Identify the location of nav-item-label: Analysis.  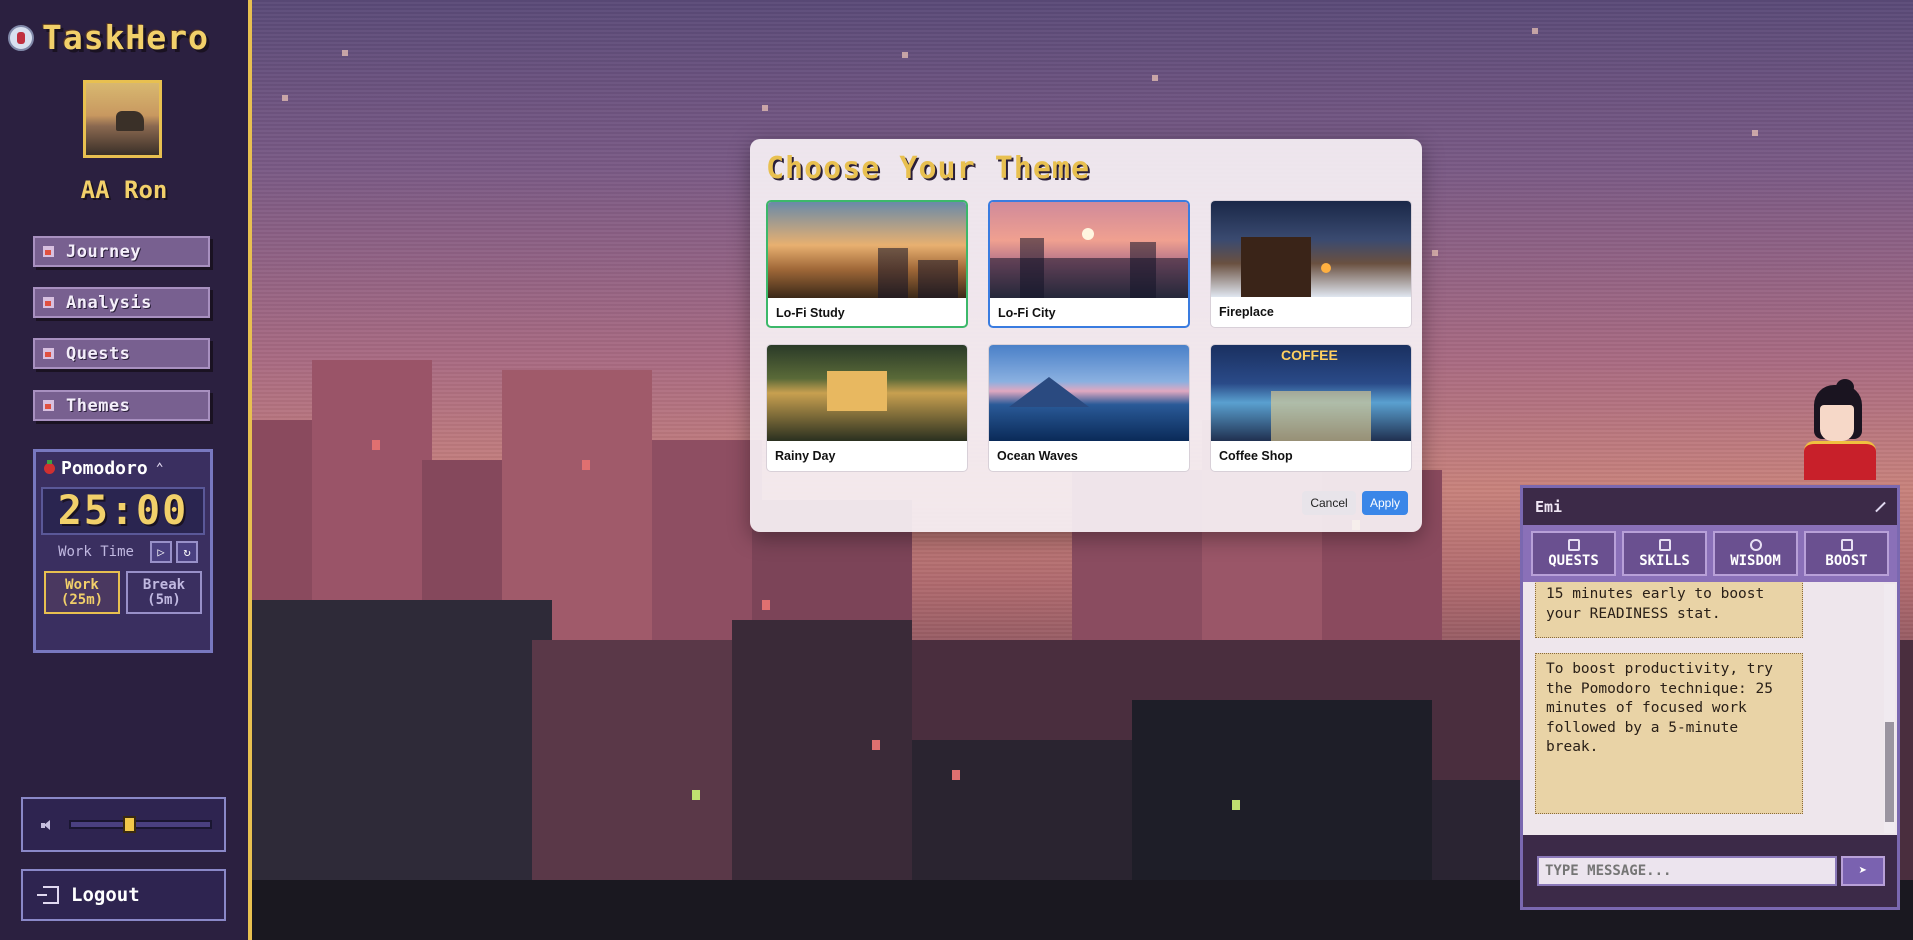
(109, 302).